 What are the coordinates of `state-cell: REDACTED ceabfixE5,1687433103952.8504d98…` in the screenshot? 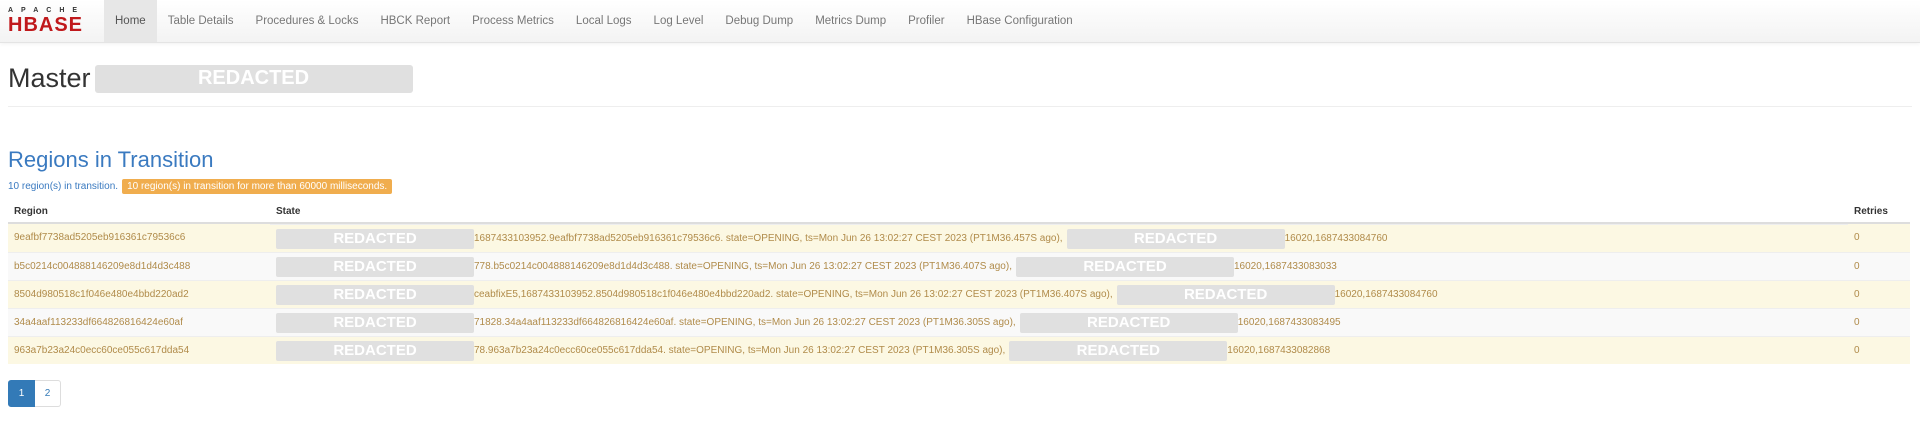 It's located at (1059, 294).